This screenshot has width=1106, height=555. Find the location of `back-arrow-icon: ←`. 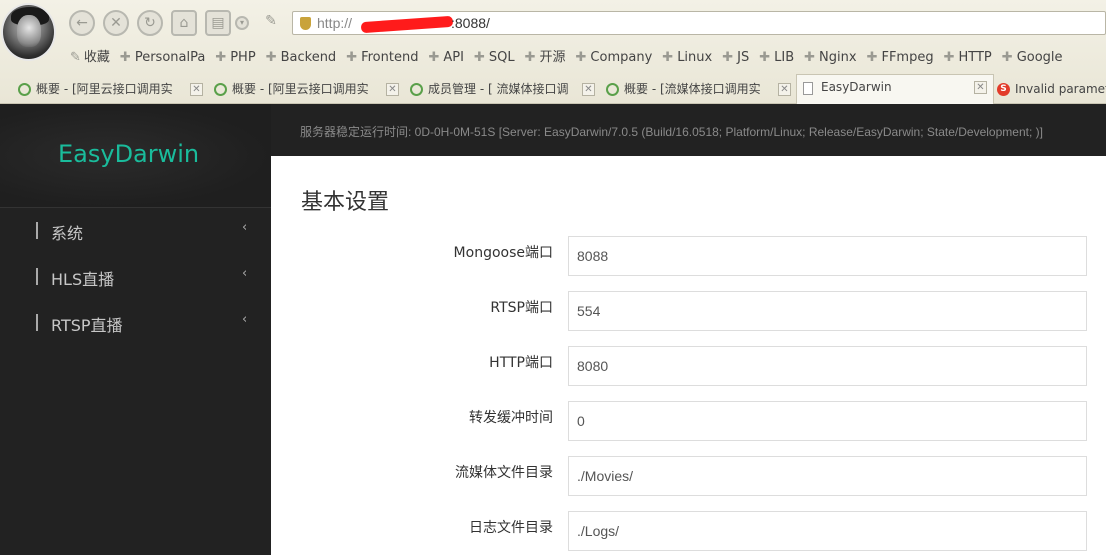

back-arrow-icon: ← is located at coordinates (82, 23).